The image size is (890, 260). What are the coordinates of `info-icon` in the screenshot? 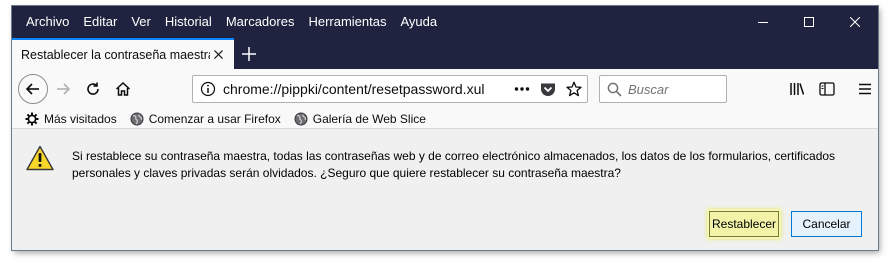 It's located at (208, 89).